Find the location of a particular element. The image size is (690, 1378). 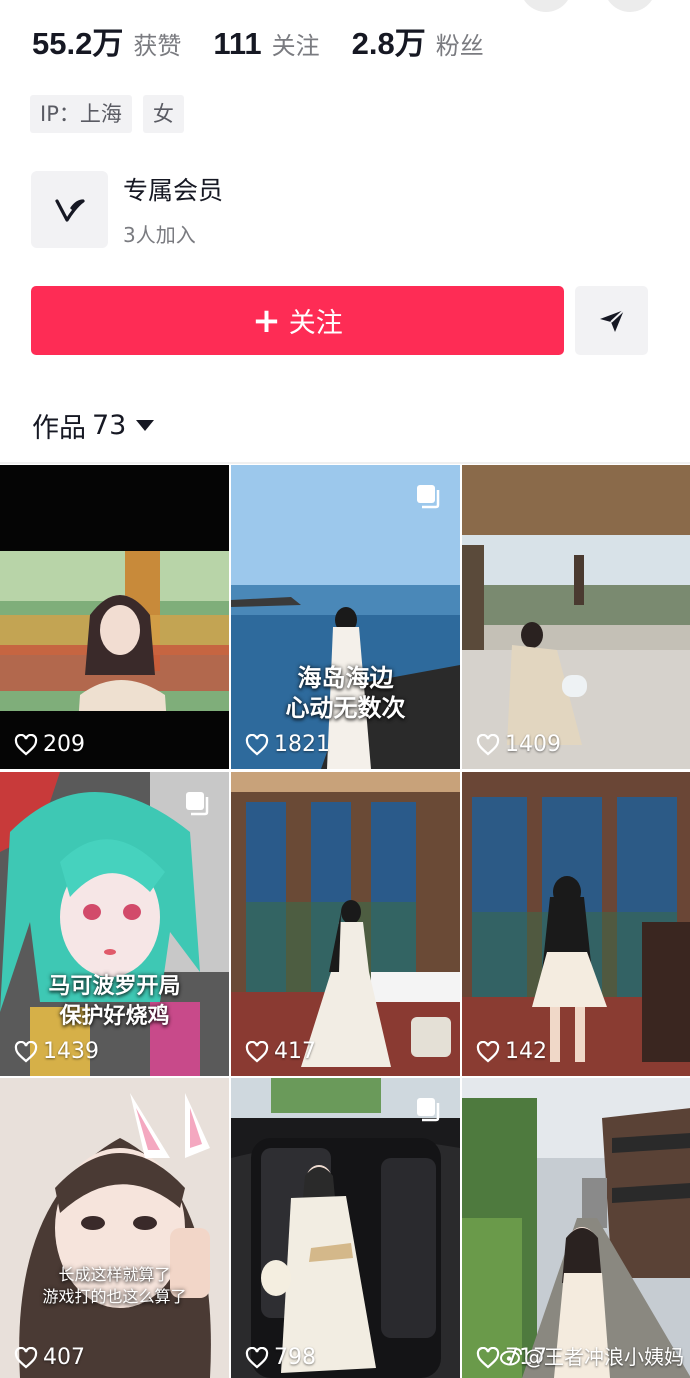

video-thumbnail: 海岛海边 心动无数次 1821 is located at coordinates (345, 617).